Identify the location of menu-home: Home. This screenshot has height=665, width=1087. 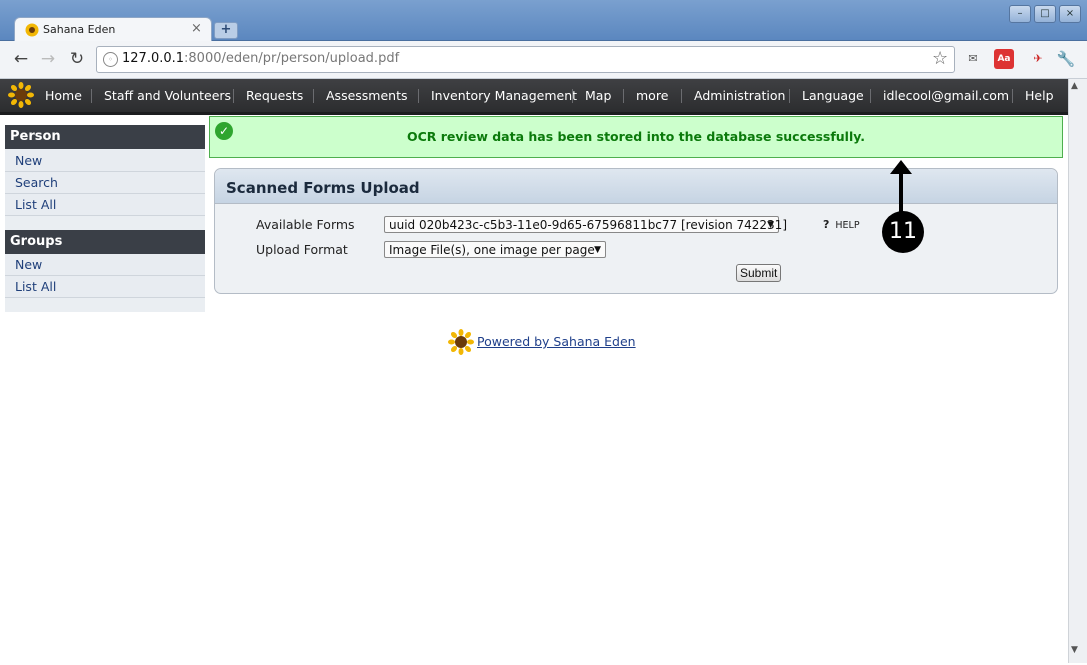
(63, 95).